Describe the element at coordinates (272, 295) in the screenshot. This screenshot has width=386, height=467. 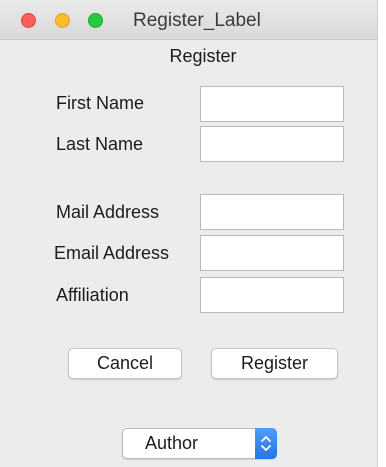
I see `affiliation-input` at that location.